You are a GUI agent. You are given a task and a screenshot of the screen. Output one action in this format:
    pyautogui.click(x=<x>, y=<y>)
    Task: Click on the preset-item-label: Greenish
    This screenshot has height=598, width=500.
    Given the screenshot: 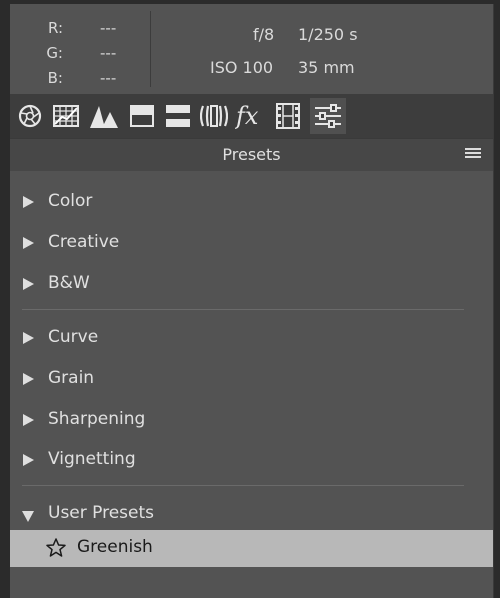 What is the action you would take?
    pyautogui.click(x=115, y=547)
    